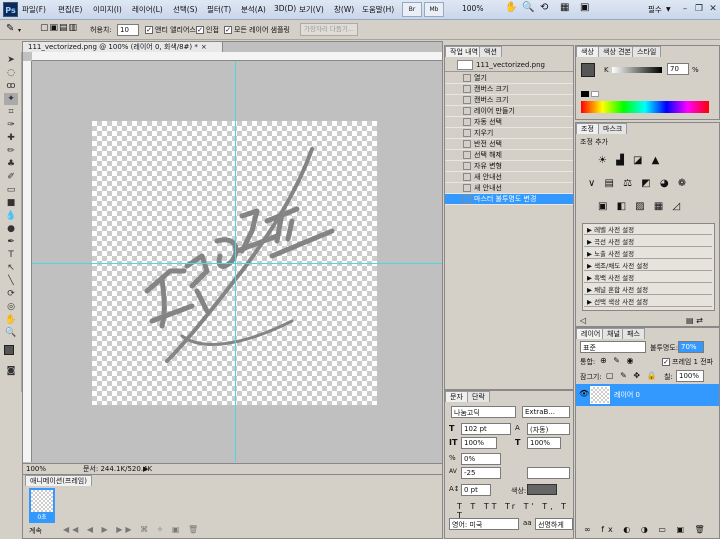  What do you see at coordinates (548, 473) in the screenshot?
I see `kerning-input` at bounding box center [548, 473].